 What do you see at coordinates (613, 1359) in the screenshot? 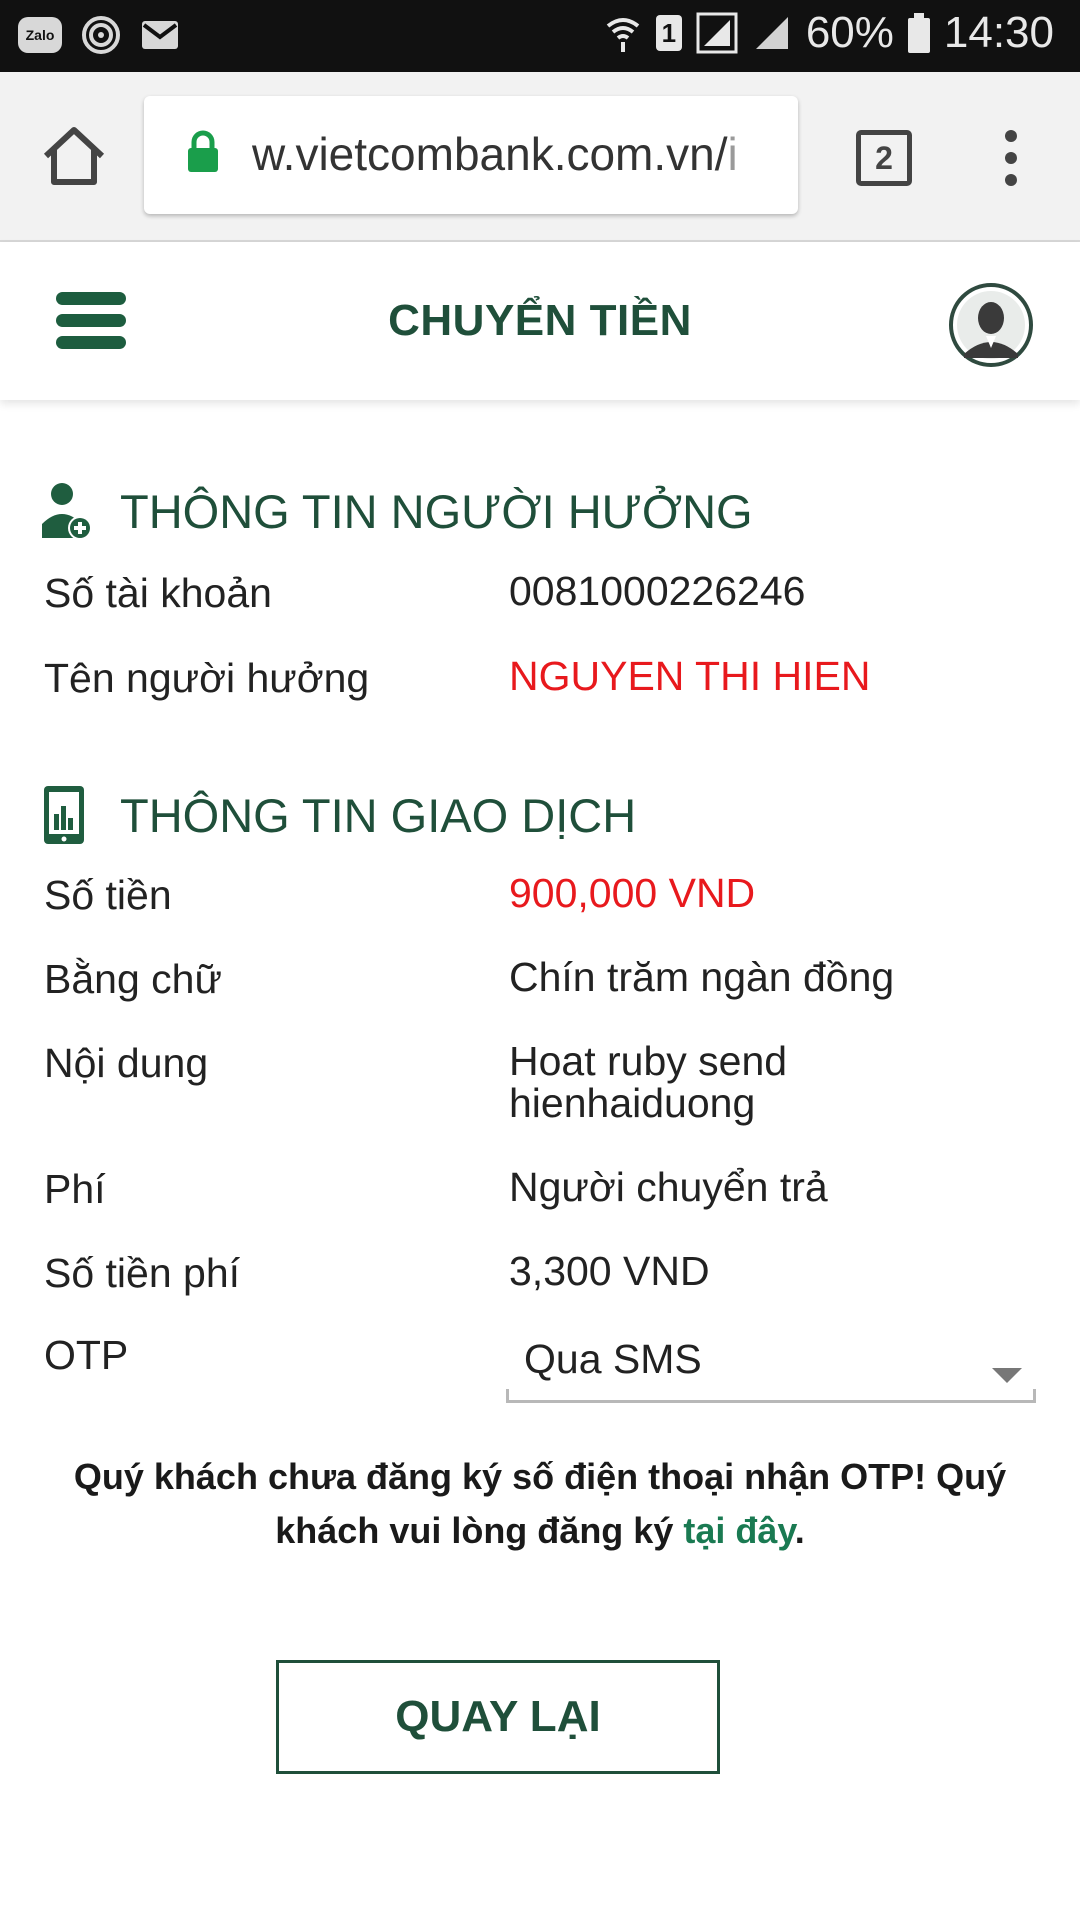
I see `otp-method-selected: Qua SMS` at bounding box center [613, 1359].